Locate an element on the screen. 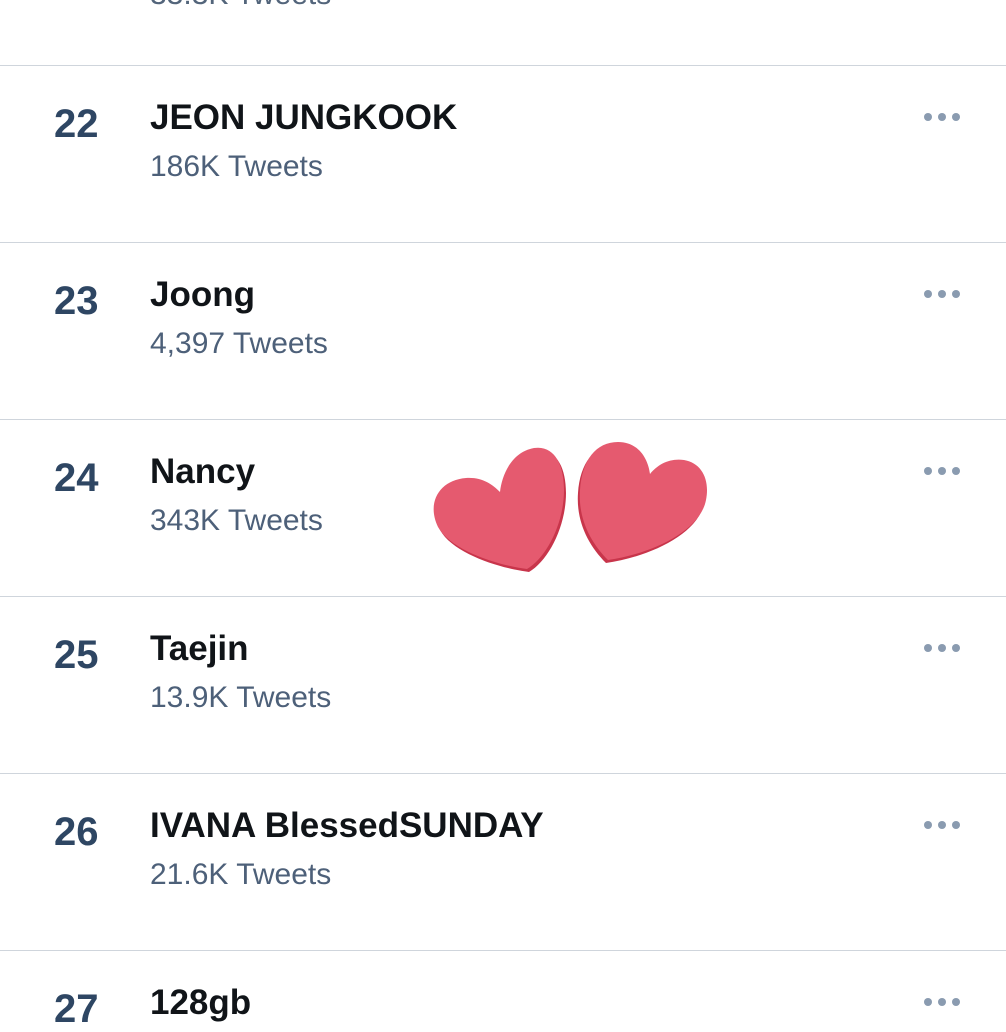 This screenshot has height=1032, width=1006. trend-tweet-count: 4,397 Tweets is located at coordinates (239, 343).